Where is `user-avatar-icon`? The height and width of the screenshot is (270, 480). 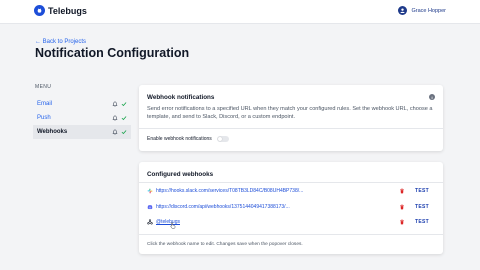 user-avatar-icon is located at coordinates (403, 10).